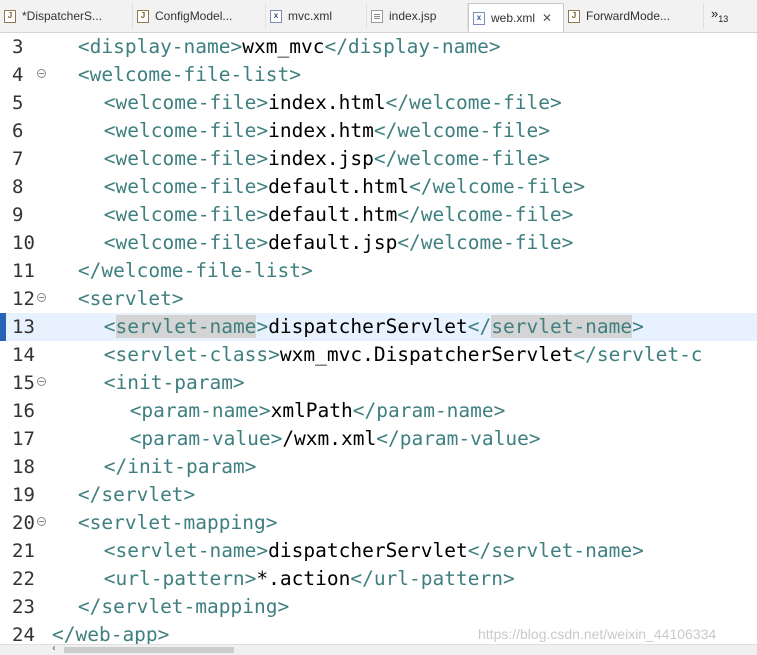  What do you see at coordinates (719, 15) in the screenshot?
I see `tab-overflow-button: »13` at bounding box center [719, 15].